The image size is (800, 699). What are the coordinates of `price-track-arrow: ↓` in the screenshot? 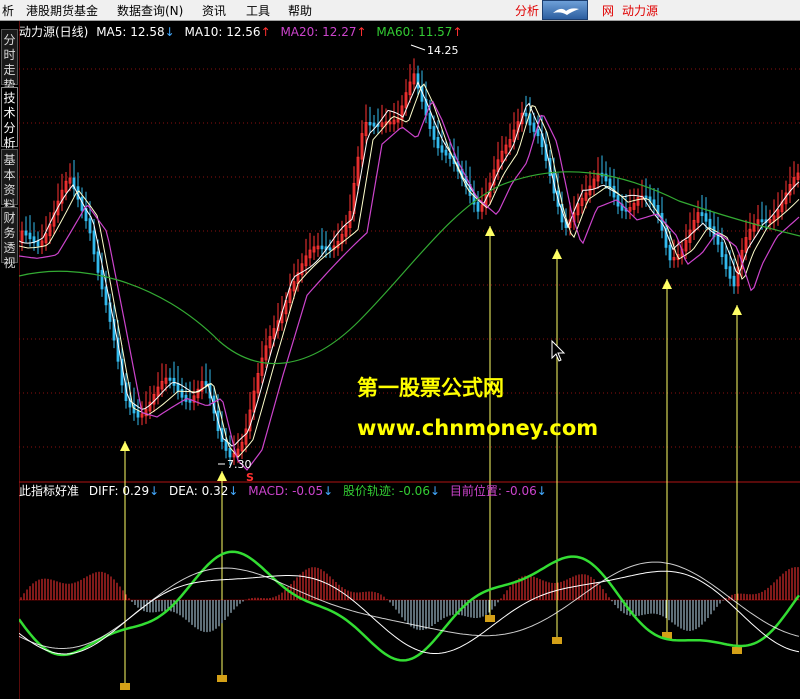 It's located at (435, 491).